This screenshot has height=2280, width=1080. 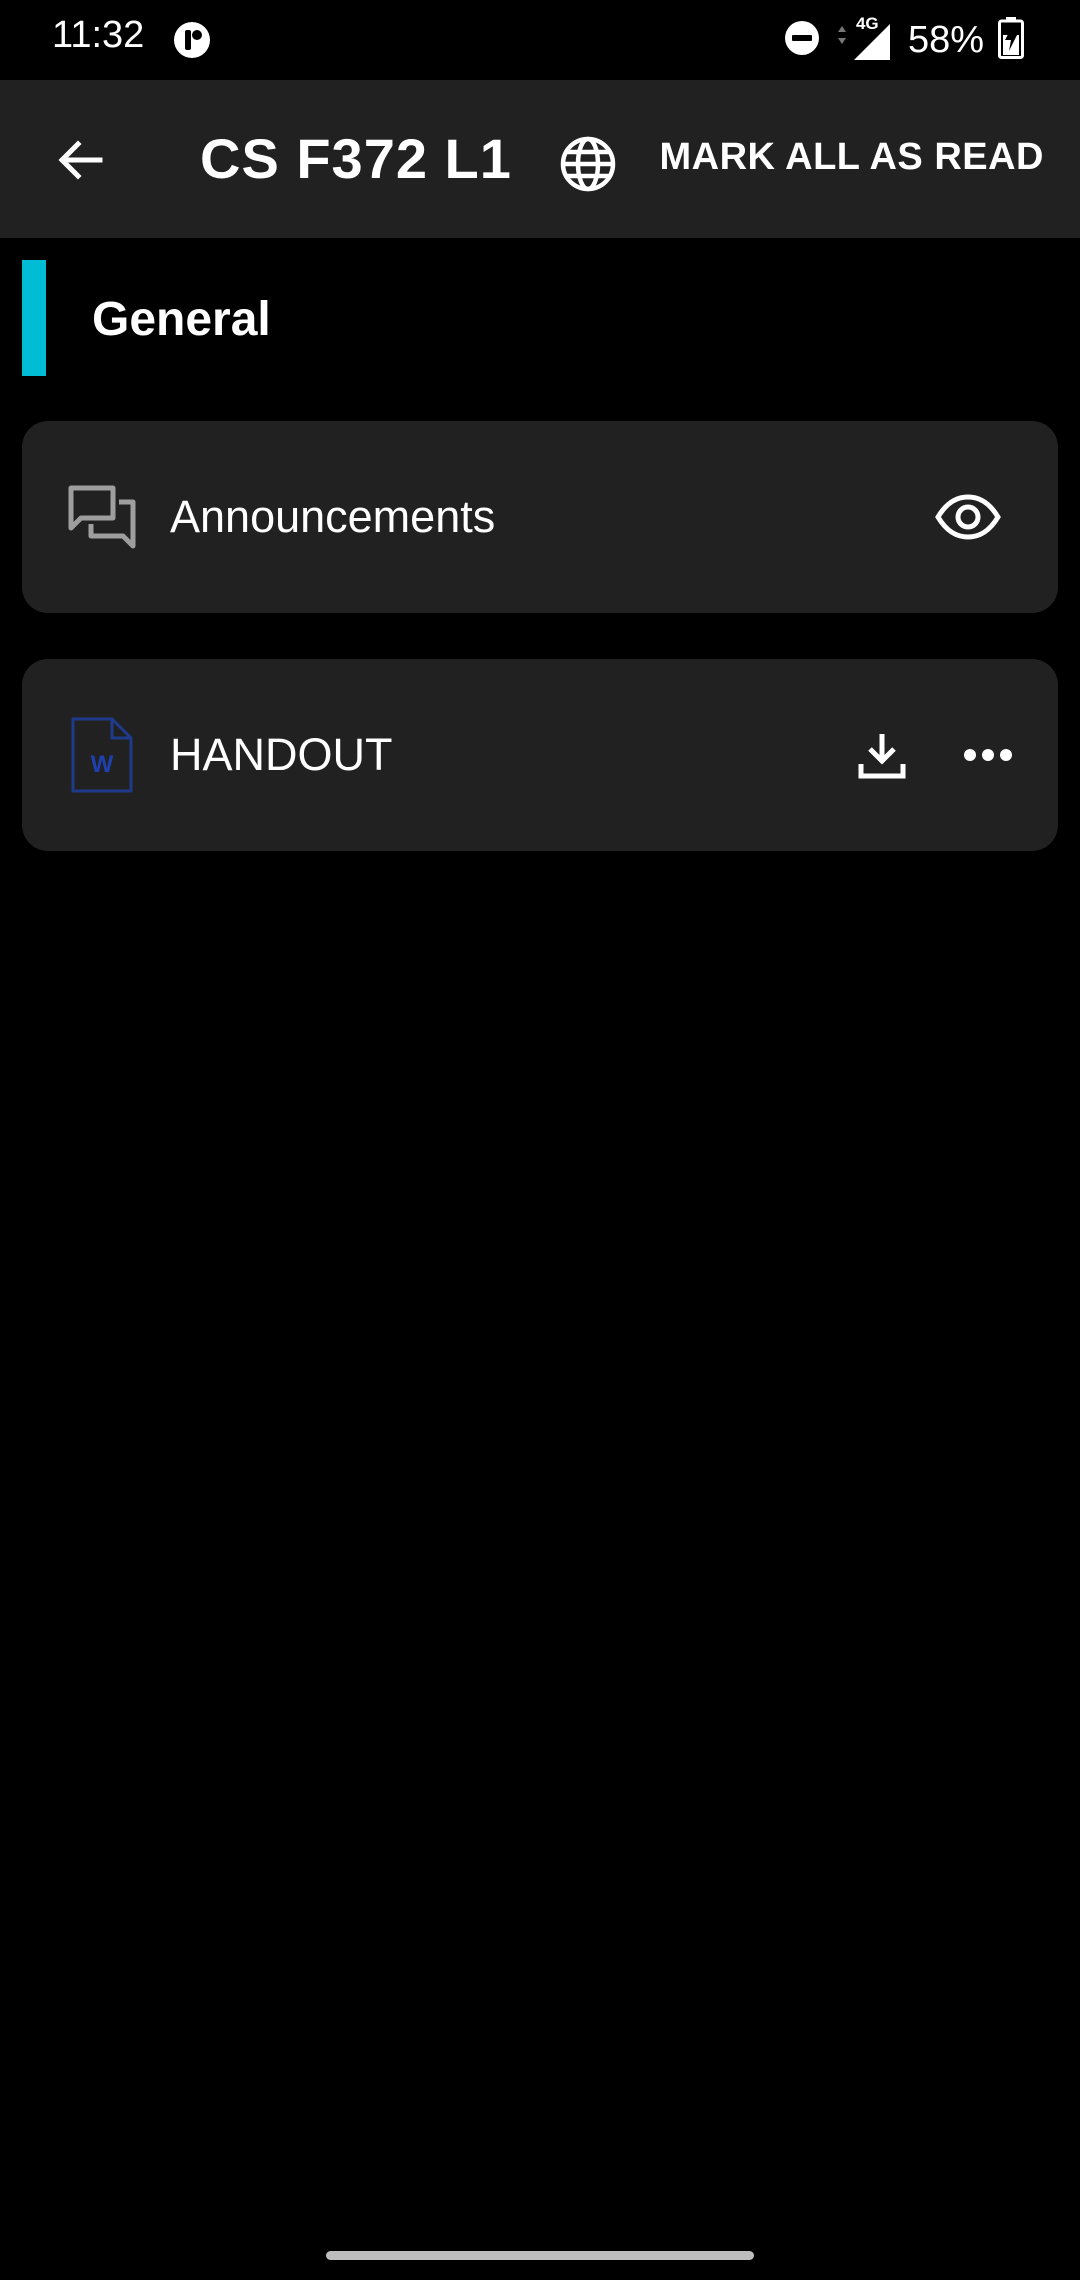 I want to click on eye-icon, so click(x=968, y=517).